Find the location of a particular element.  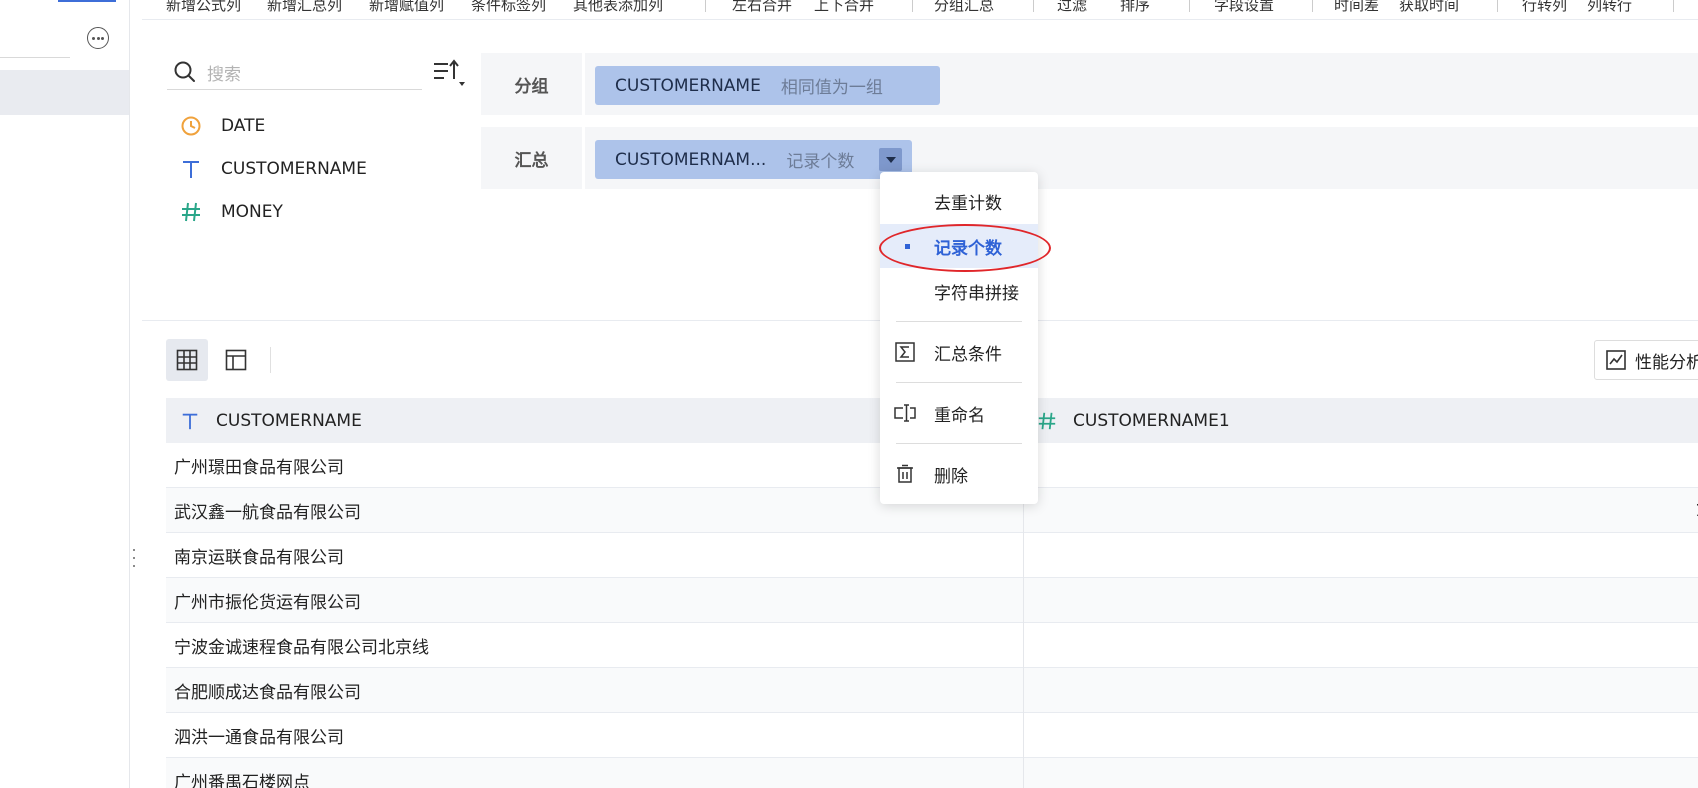

cell-customername: 广州番禺石楼网点 is located at coordinates (242, 780).